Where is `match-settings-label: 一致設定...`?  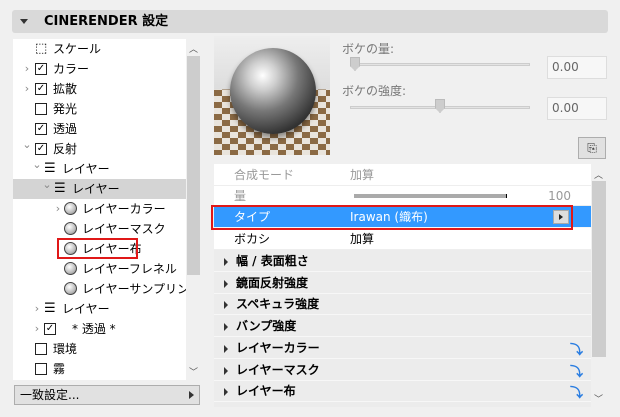
match-settings-label: 一致設定... is located at coordinates (50, 395).